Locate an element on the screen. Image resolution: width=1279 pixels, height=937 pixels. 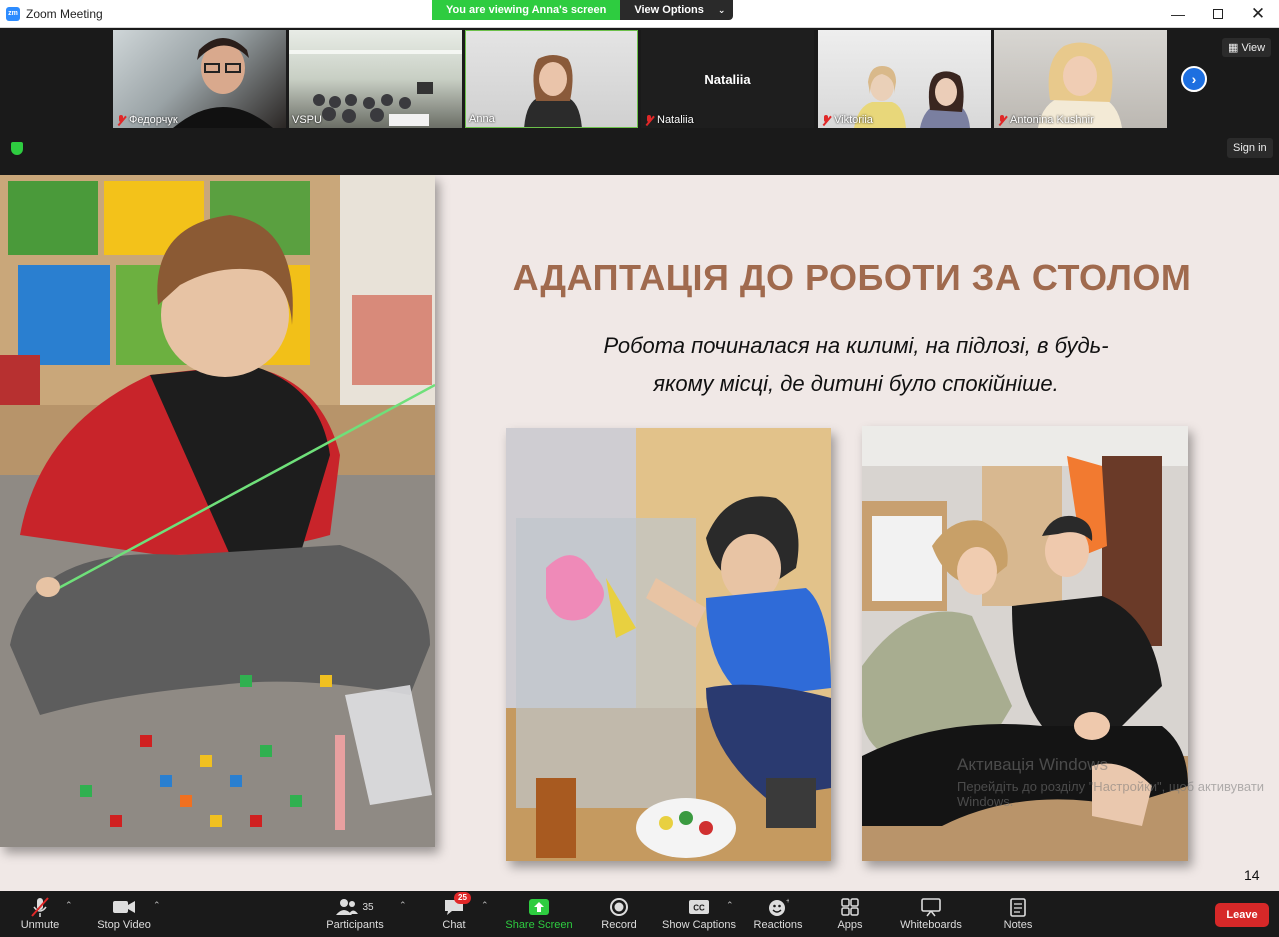
view-button: ▦ View is located at coordinates (1247, 47).